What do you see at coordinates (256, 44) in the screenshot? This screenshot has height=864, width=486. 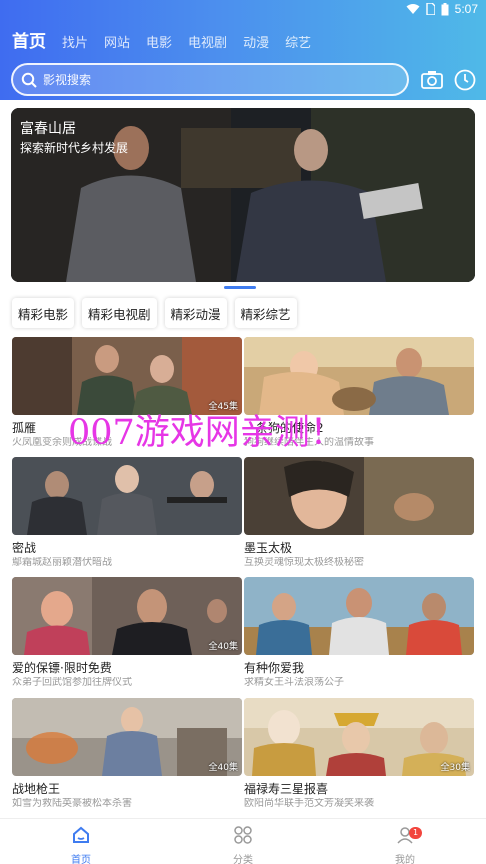 I see `tab-anime: 动漫` at bounding box center [256, 44].